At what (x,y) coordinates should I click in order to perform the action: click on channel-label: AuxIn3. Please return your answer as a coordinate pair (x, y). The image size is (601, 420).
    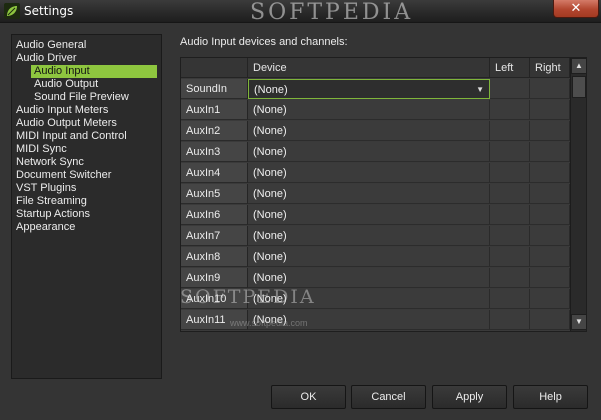
    Looking at the image, I should click on (214, 152).